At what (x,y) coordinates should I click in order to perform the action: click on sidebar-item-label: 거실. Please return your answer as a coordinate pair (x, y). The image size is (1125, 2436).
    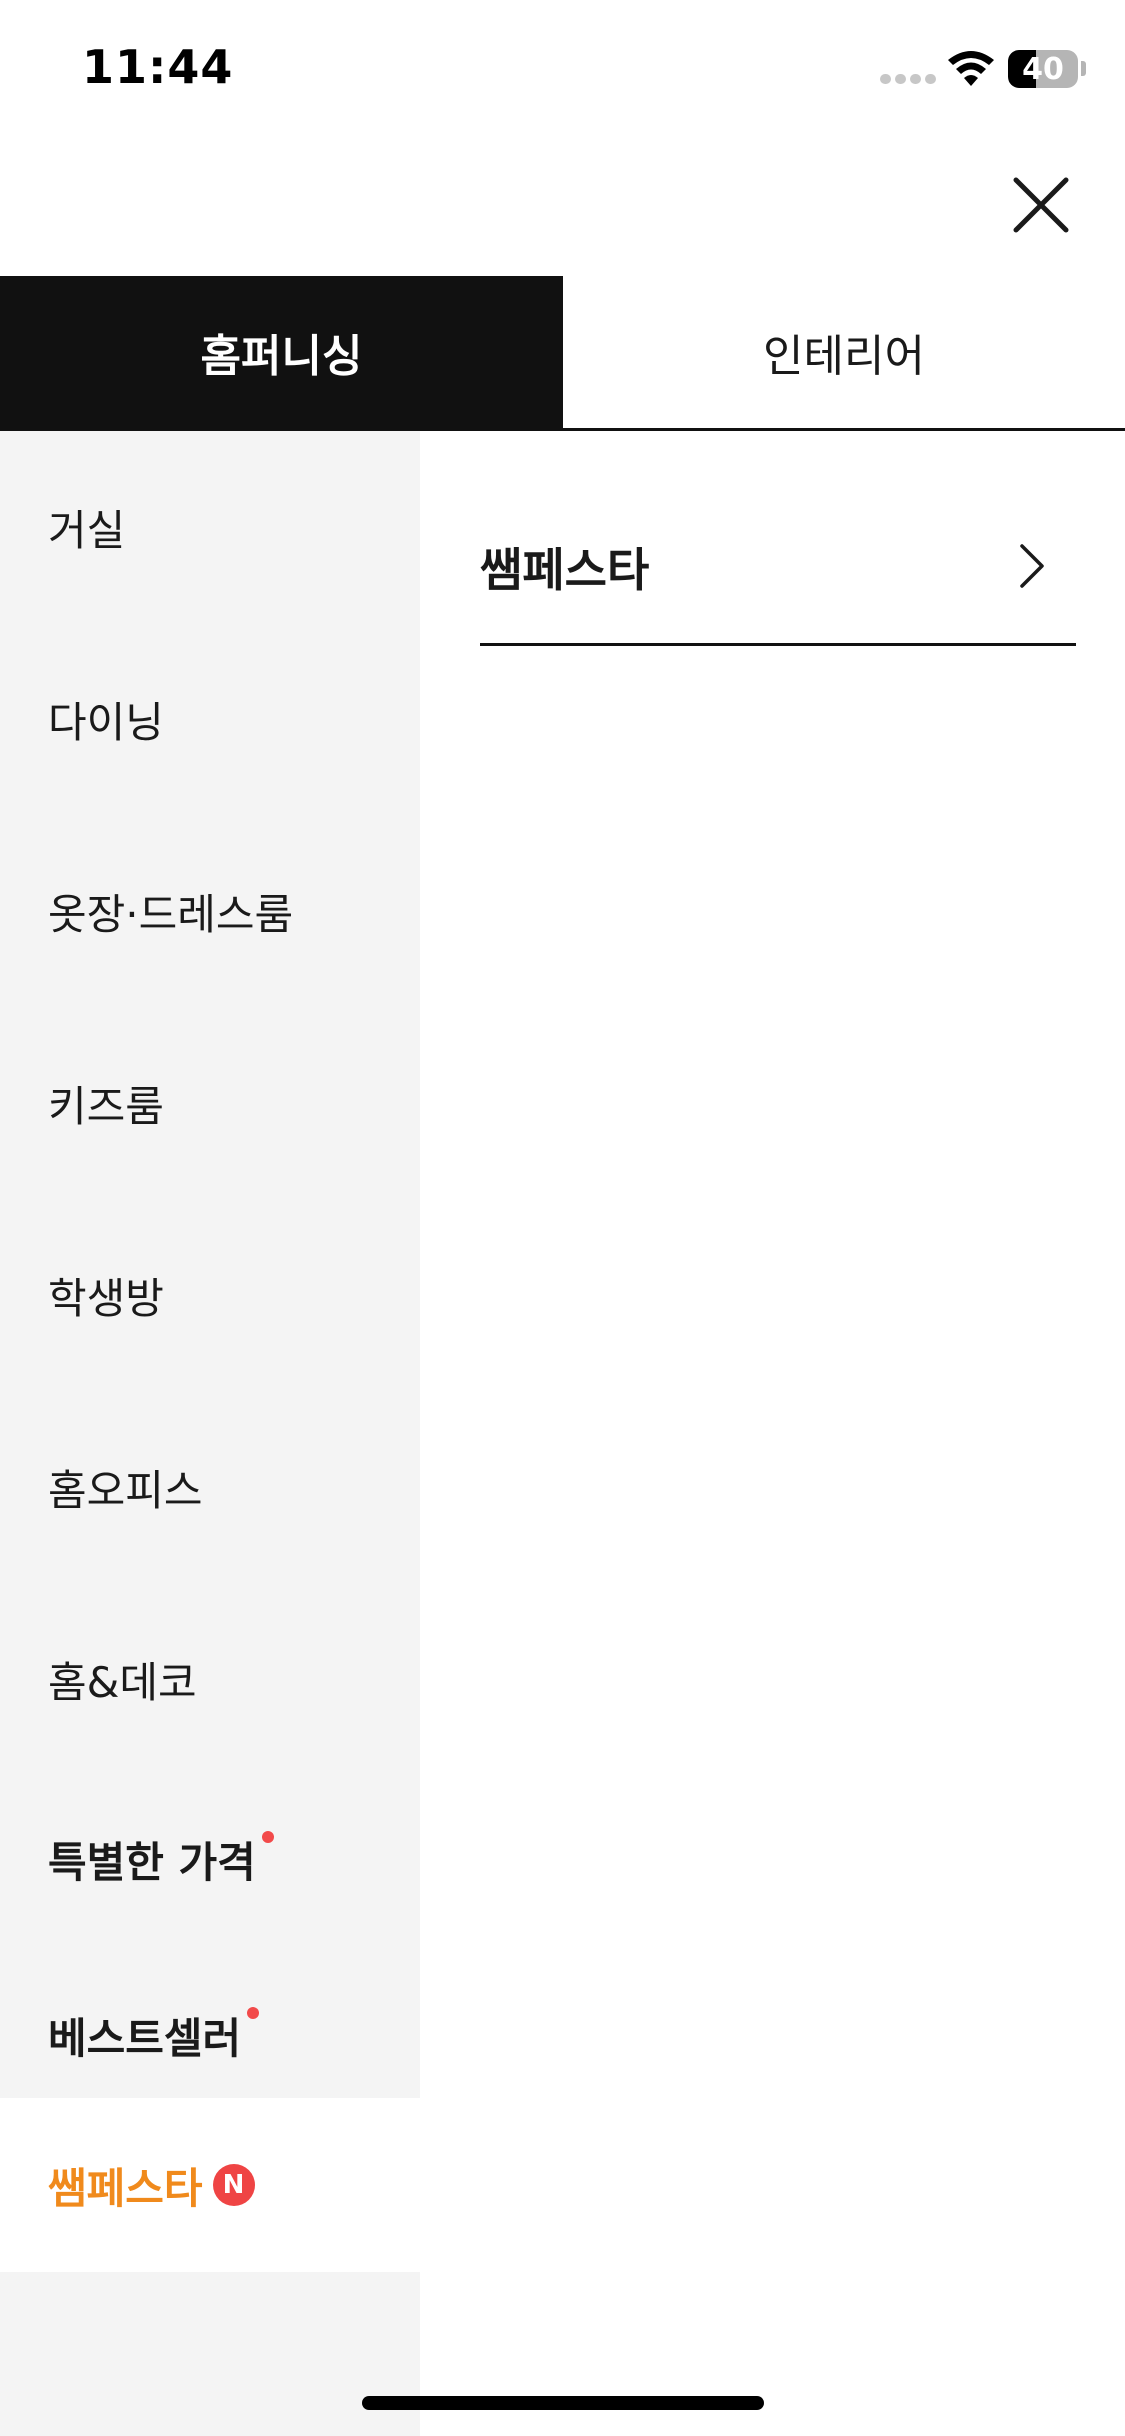
    Looking at the image, I should click on (87, 530).